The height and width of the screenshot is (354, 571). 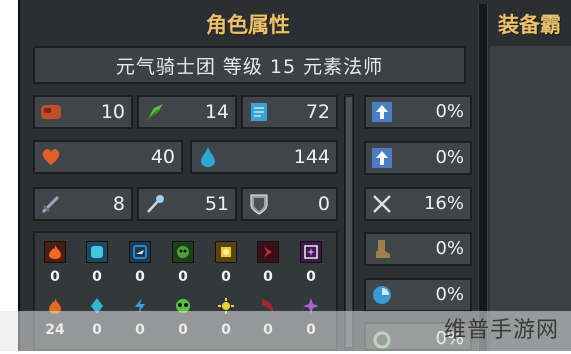 What do you see at coordinates (501, 330) in the screenshot?
I see `site-watermark: 维普手游网` at bounding box center [501, 330].